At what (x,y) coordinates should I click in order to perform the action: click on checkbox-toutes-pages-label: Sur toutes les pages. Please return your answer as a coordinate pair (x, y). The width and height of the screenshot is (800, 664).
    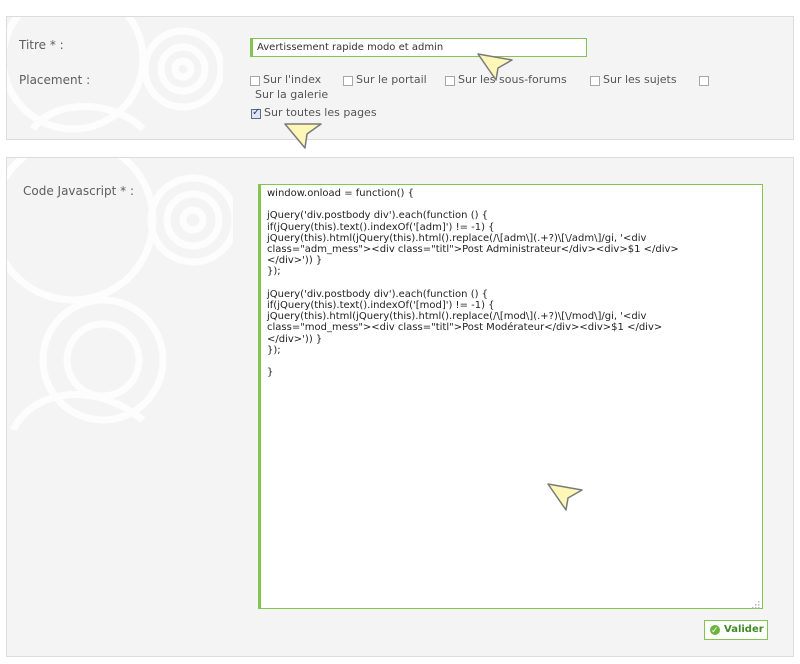
    Looking at the image, I should click on (320, 112).